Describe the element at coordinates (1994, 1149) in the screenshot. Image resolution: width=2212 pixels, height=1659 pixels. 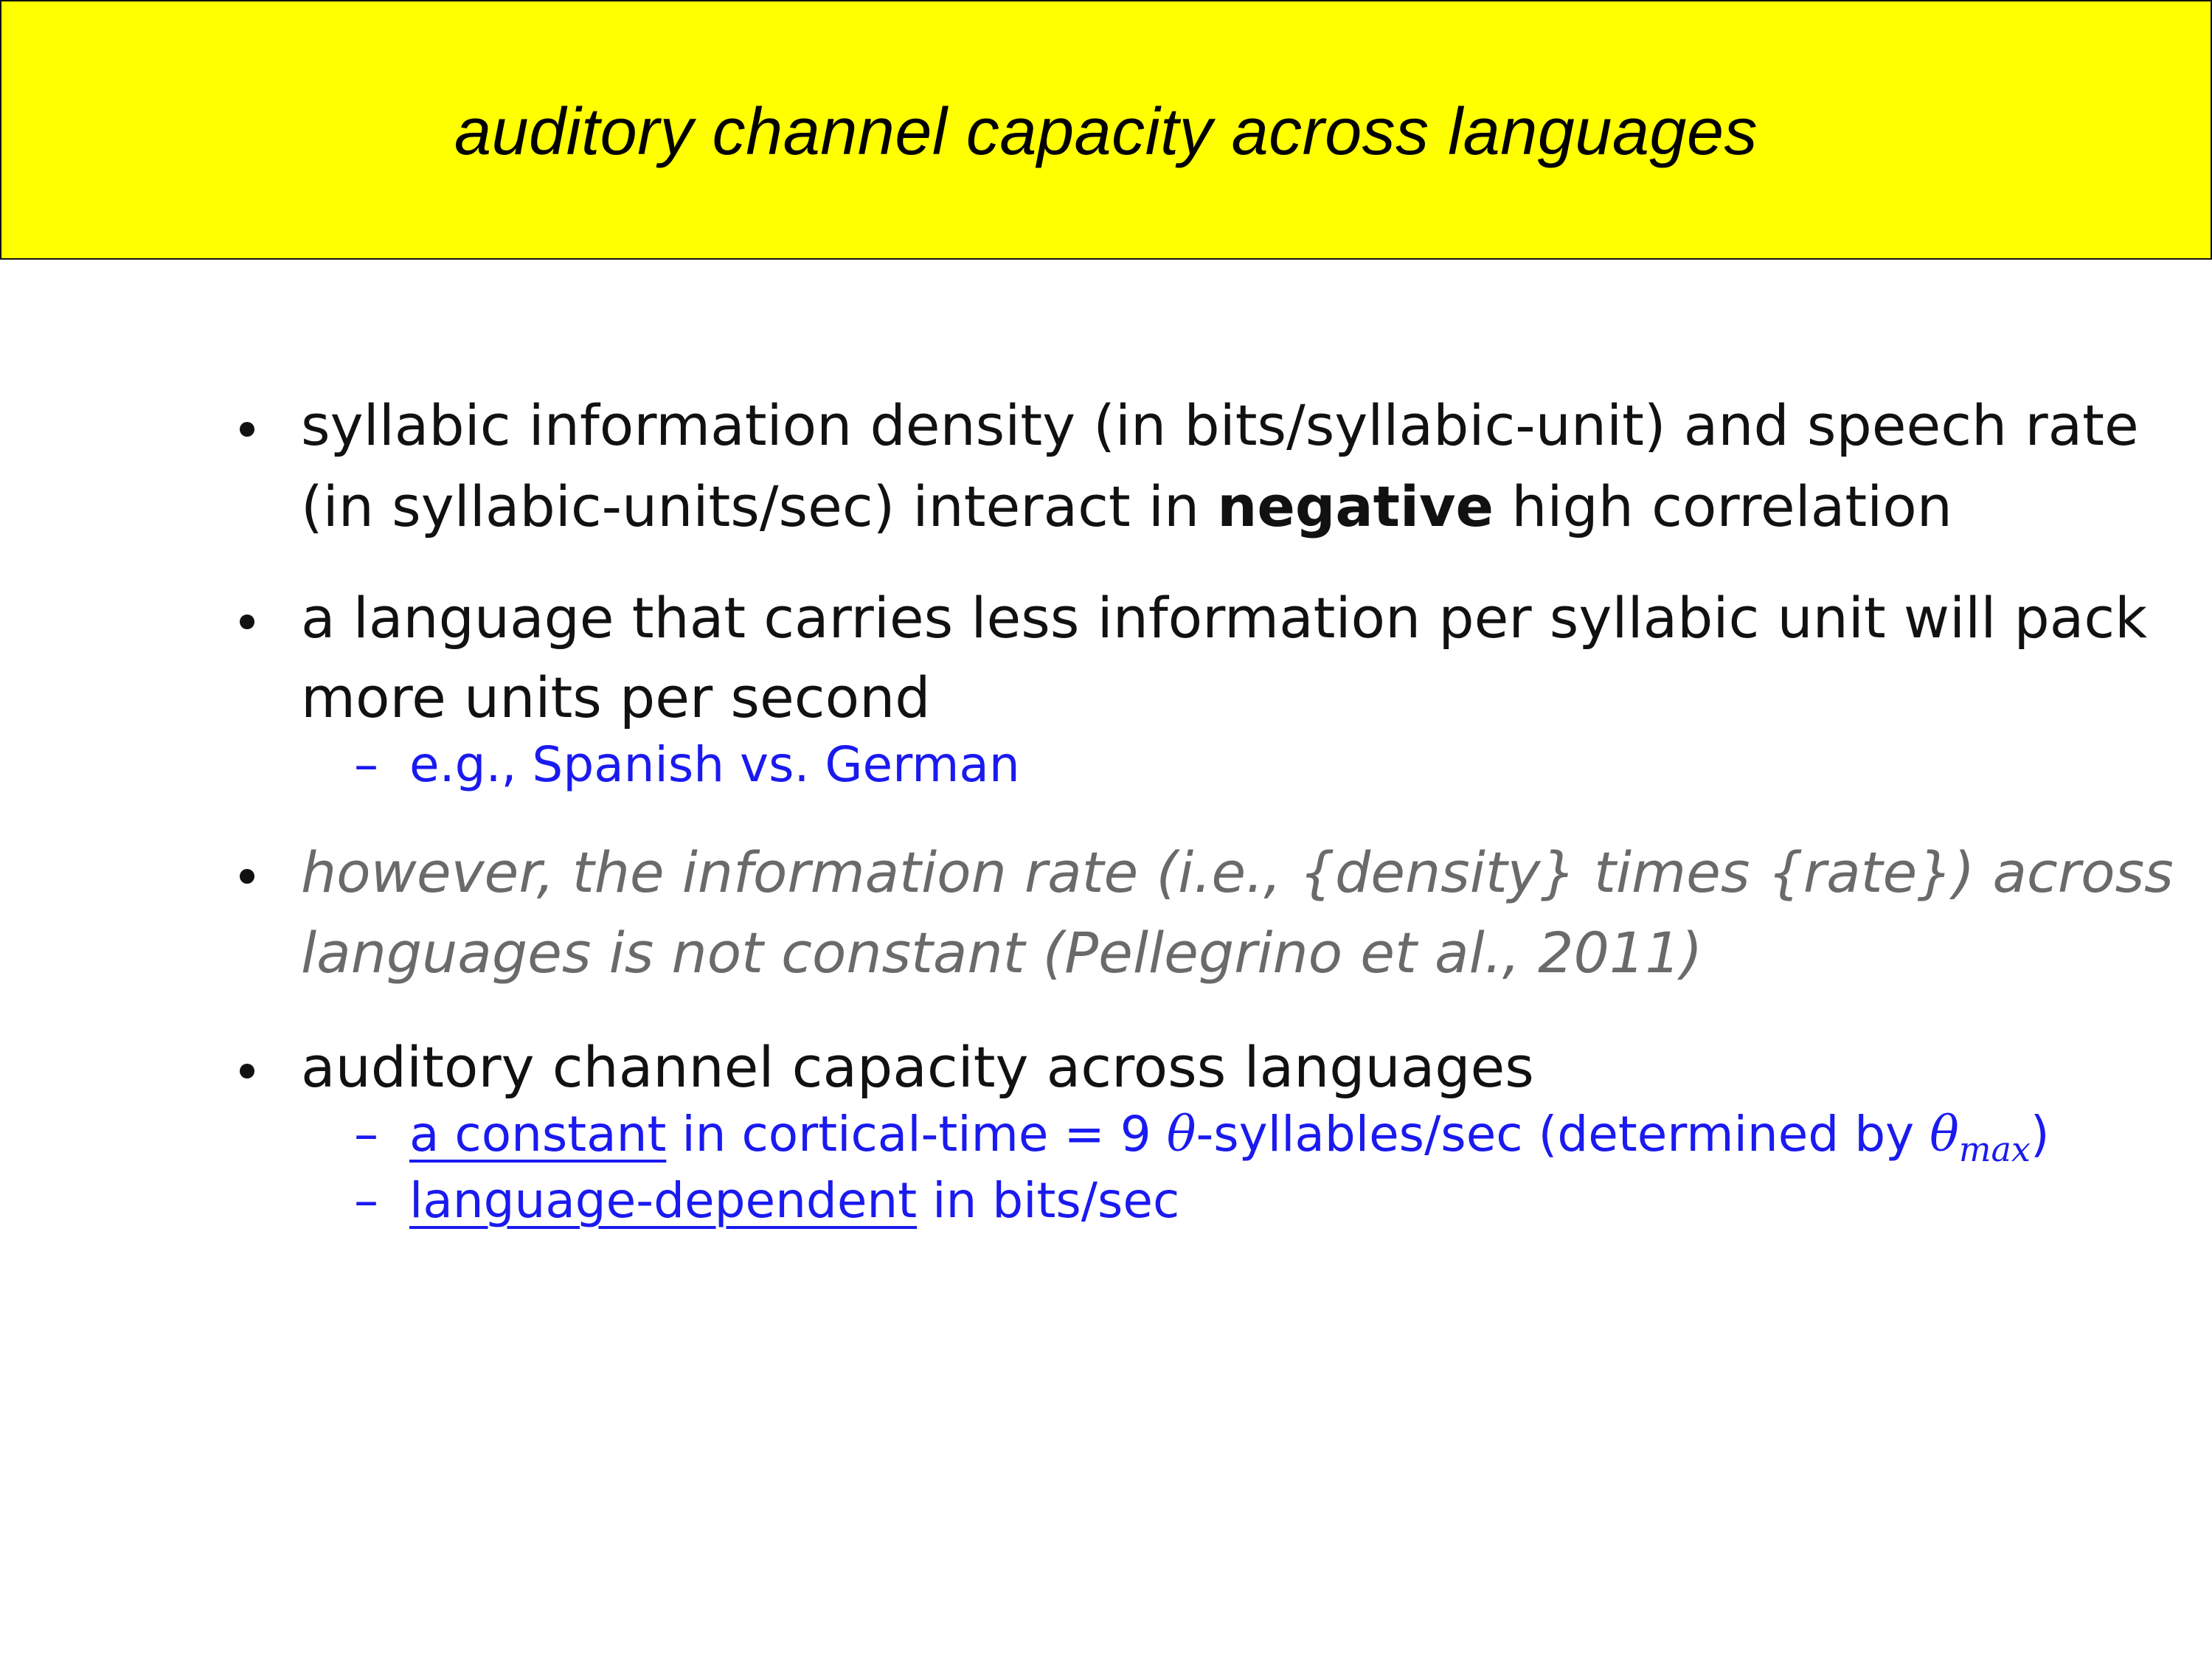
I see `subscript-max: max` at that location.